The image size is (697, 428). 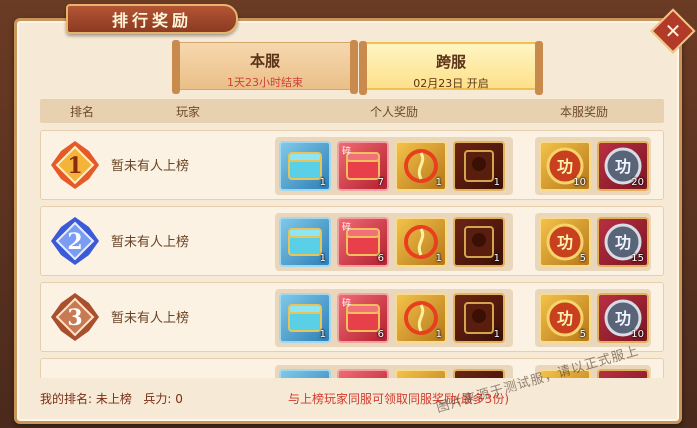 I want to click on reward-item: 功 20, so click(x=623, y=166).